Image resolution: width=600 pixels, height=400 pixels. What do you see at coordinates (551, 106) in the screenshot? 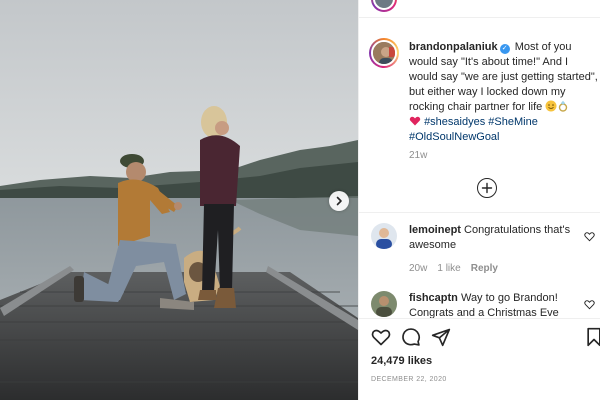
I see `smiling-face-emoji` at bounding box center [551, 106].